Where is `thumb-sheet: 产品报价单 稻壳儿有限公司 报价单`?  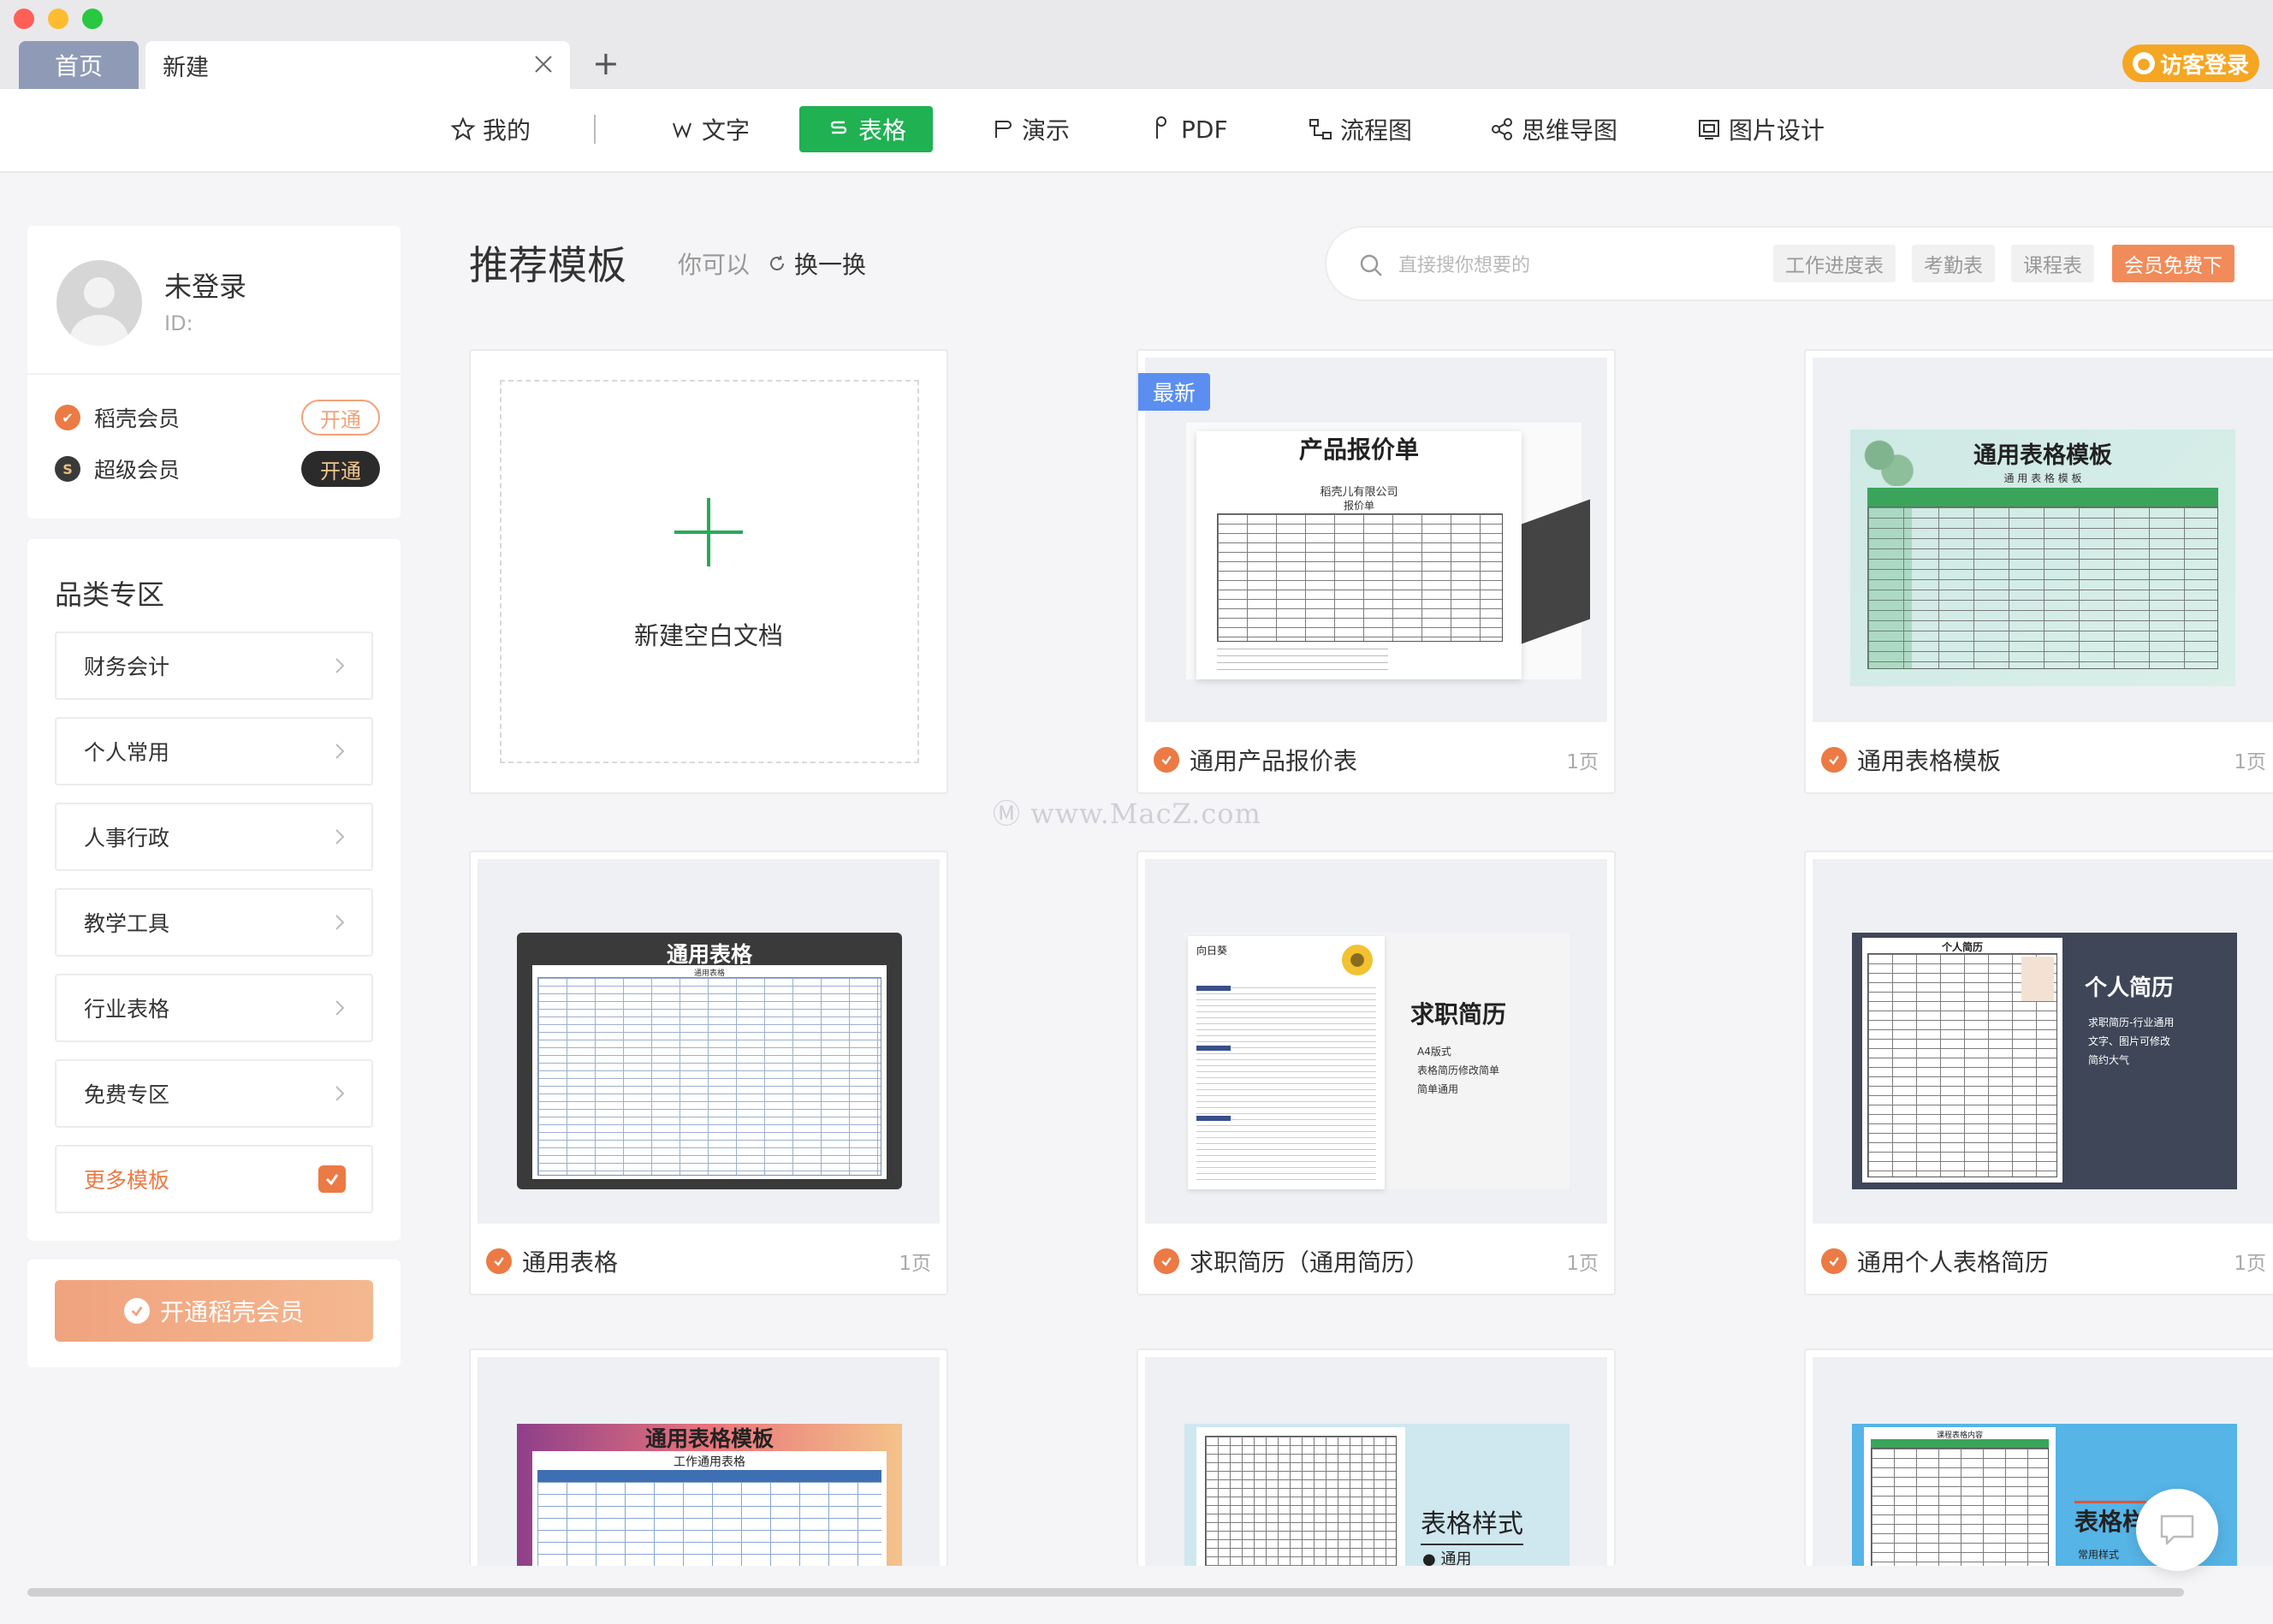
thumb-sheet: 产品报价单 稻壳儿有限公司 报价单 is located at coordinates (1359, 555).